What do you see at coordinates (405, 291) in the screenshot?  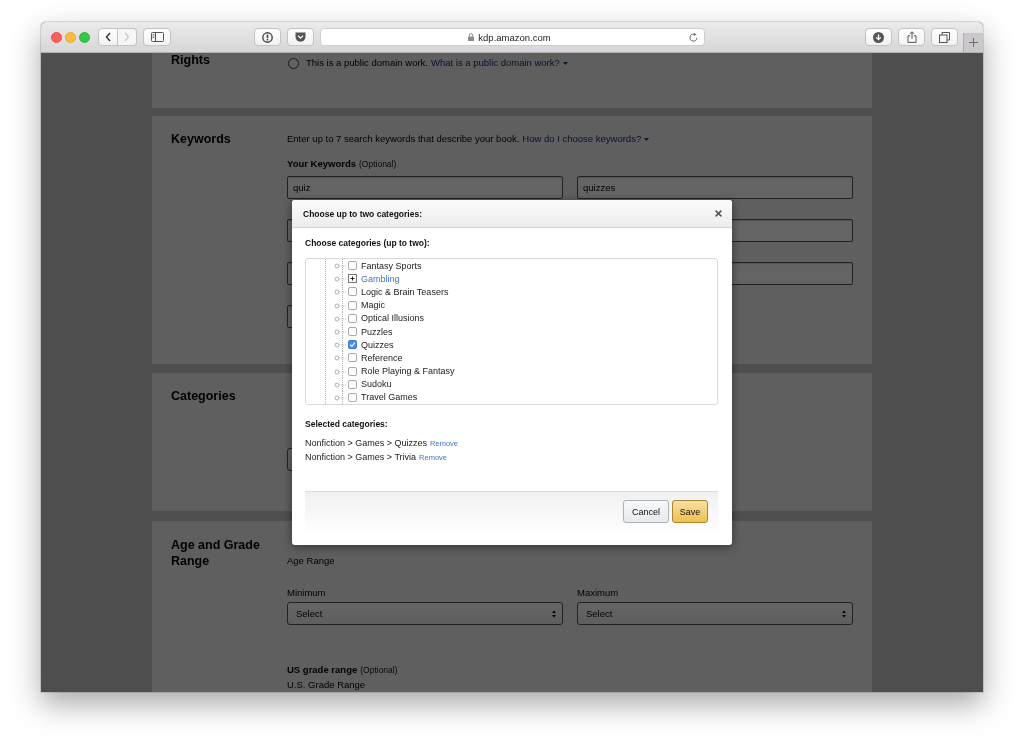 I see `tree-item-label: Logic & Brain Teasers` at bounding box center [405, 291].